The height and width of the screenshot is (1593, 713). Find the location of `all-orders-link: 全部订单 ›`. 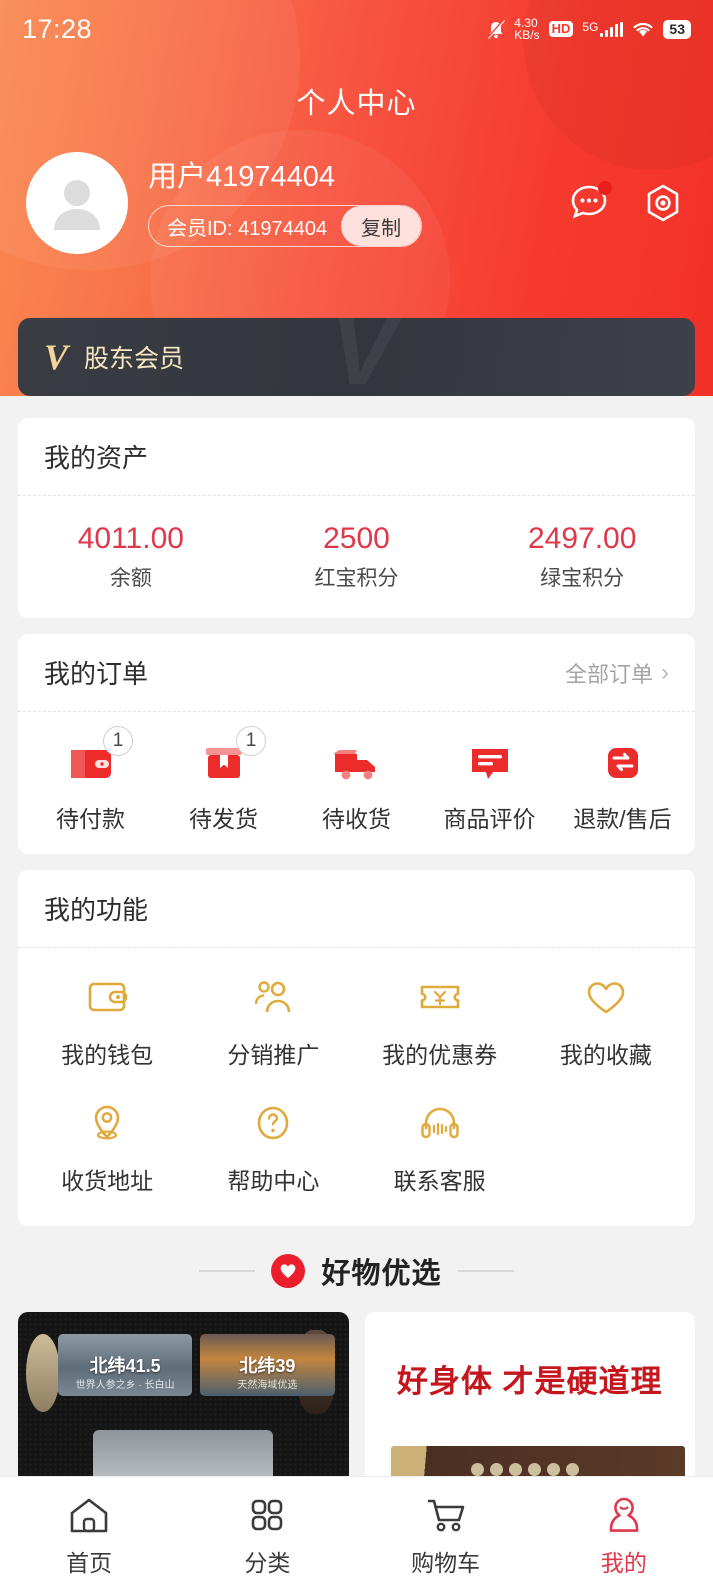

all-orders-link: 全部订单 › is located at coordinates (617, 673).